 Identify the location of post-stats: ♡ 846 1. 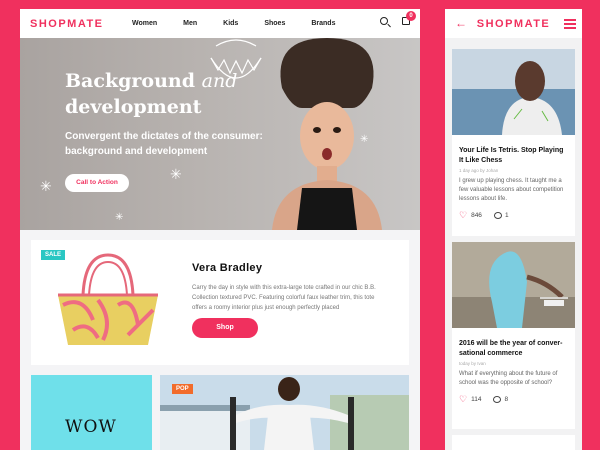
(513, 212).